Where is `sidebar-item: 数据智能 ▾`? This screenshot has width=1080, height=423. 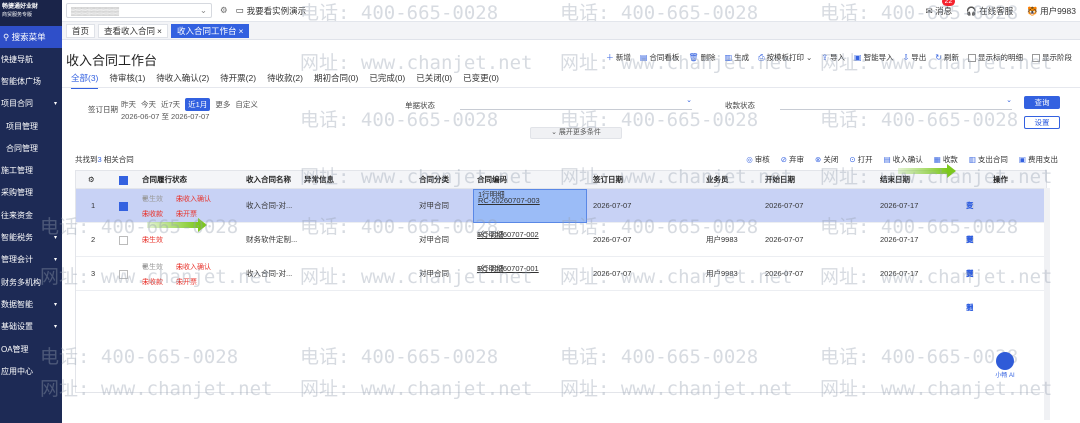 sidebar-item: 数据智能 ▾ is located at coordinates (31, 304).